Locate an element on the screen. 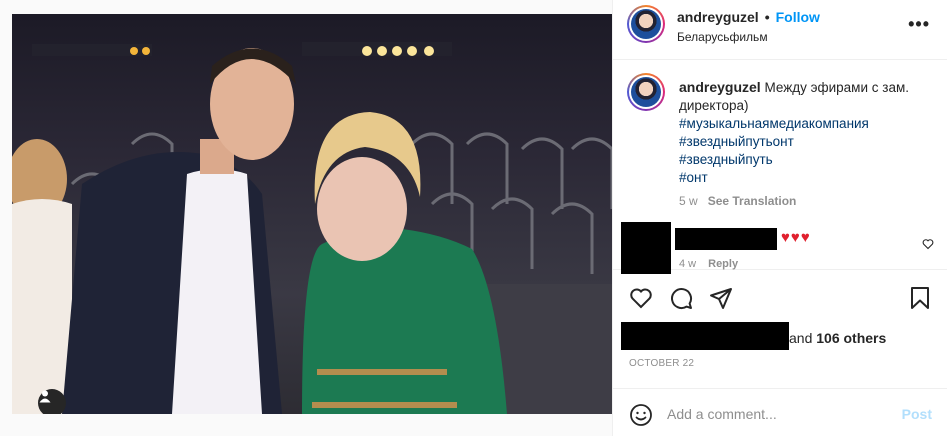 This screenshot has width=947, height=436. post-header: andreyguzel • Follow Беларусьфильм ••• is located at coordinates (780, 30).